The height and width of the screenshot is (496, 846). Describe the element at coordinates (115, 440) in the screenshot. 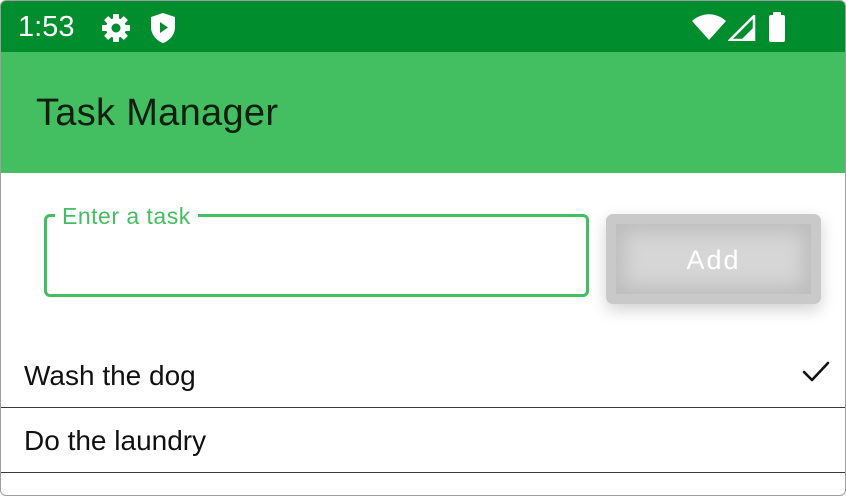

I see `task-text: Do the laundry` at that location.